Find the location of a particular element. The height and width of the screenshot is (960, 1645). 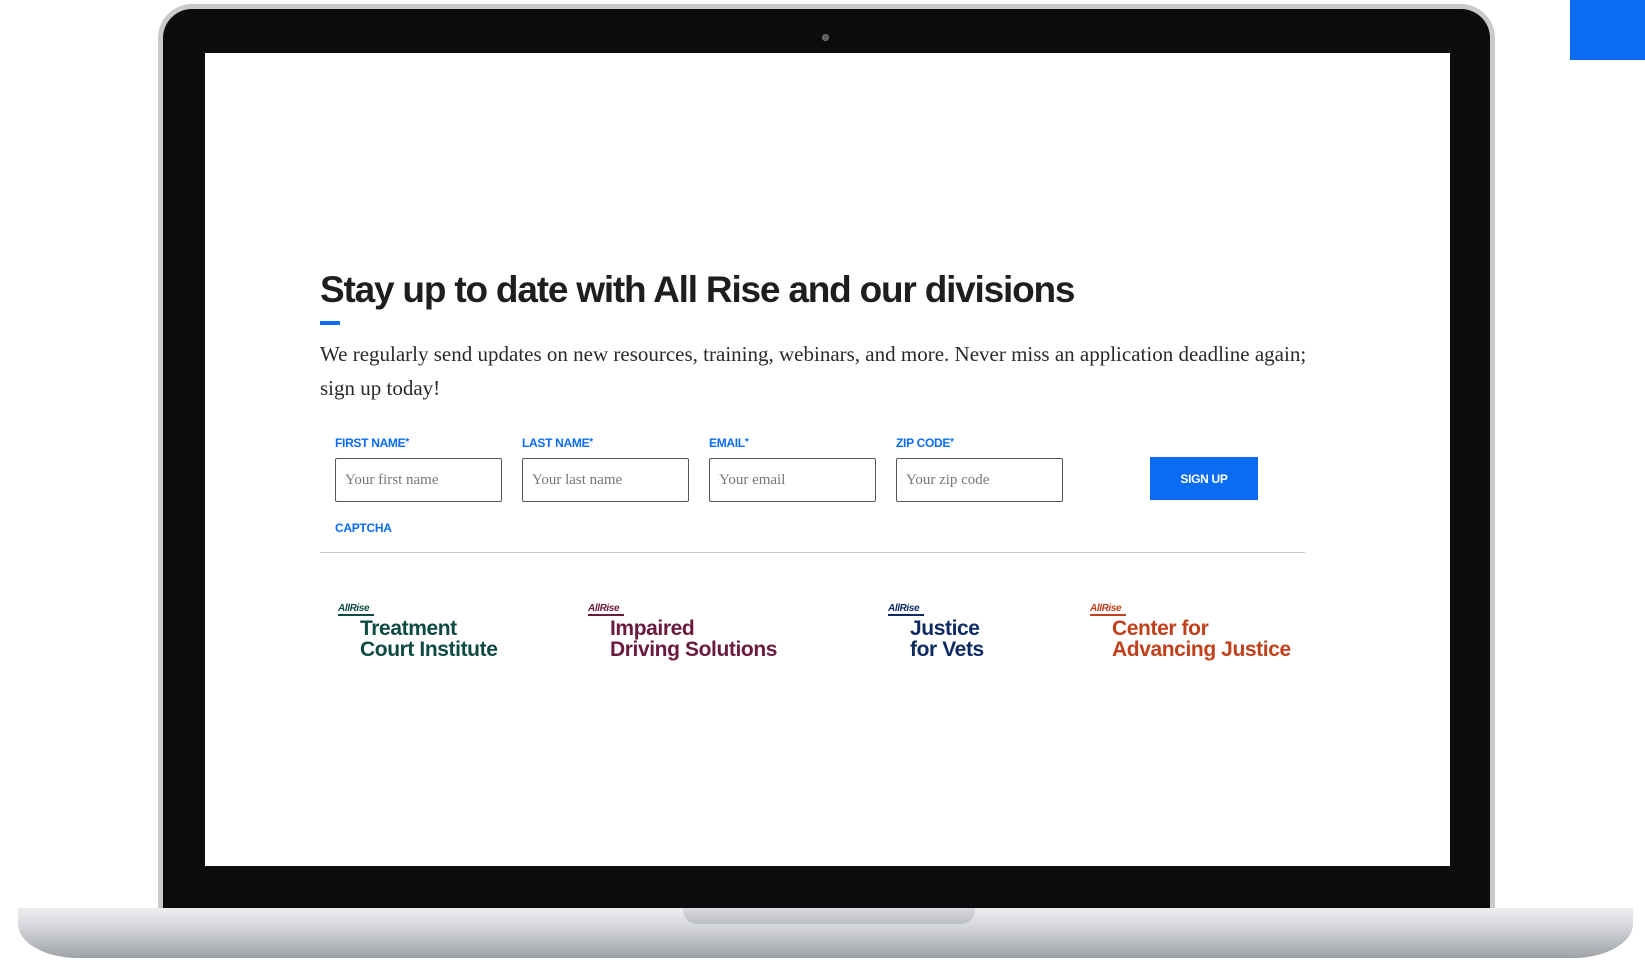

last-name-label: LAST NAME* is located at coordinates (557, 443).